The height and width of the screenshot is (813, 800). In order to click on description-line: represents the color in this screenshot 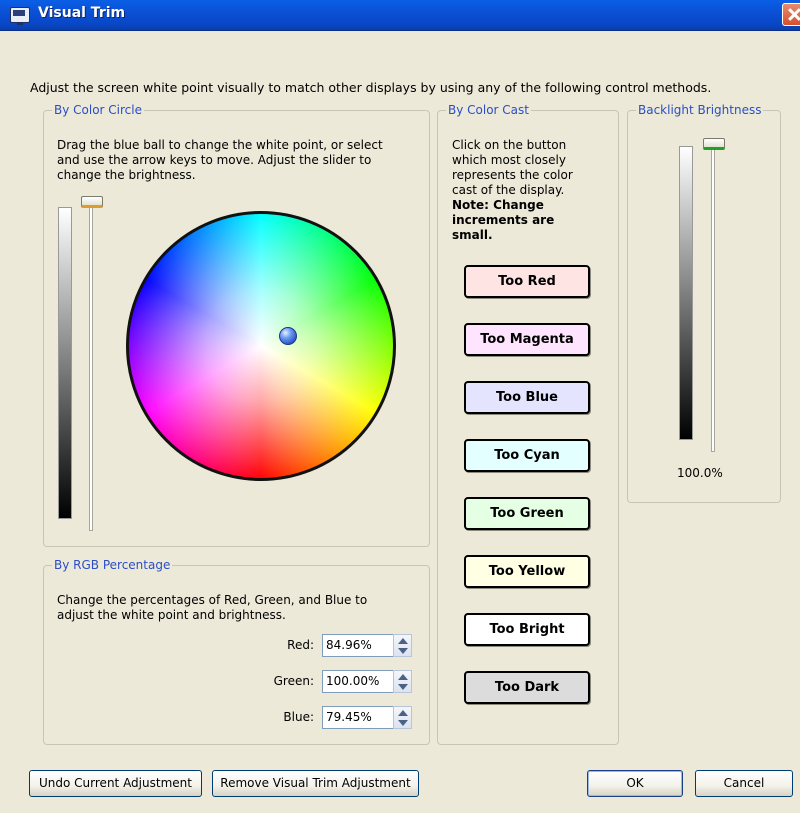, I will do `click(512, 175)`.